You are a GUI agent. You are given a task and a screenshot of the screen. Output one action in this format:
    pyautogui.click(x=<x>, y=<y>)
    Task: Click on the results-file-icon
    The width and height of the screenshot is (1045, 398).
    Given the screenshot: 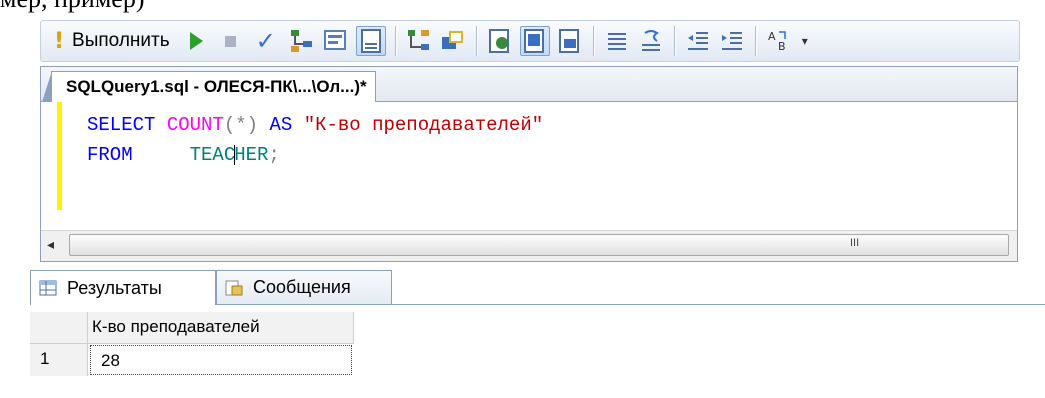 What is the action you would take?
    pyautogui.click(x=568, y=41)
    